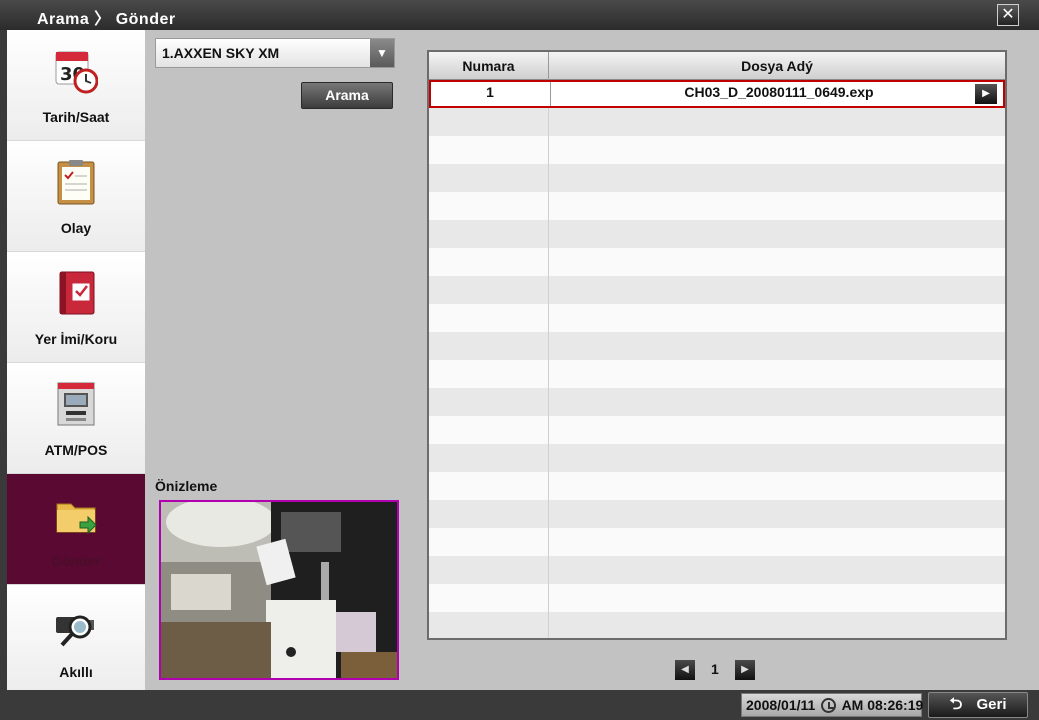 Image resolution: width=1039 pixels, height=720 pixels. What do you see at coordinates (347, 95) in the screenshot?
I see `search-button: Arama` at bounding box center [347, 95].